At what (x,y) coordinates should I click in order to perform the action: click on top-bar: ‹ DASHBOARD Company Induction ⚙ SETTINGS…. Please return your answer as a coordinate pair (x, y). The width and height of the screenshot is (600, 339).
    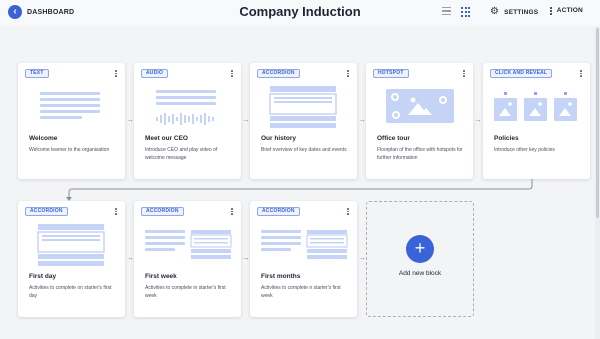
    Looking at the image, I should click on (300, 13).